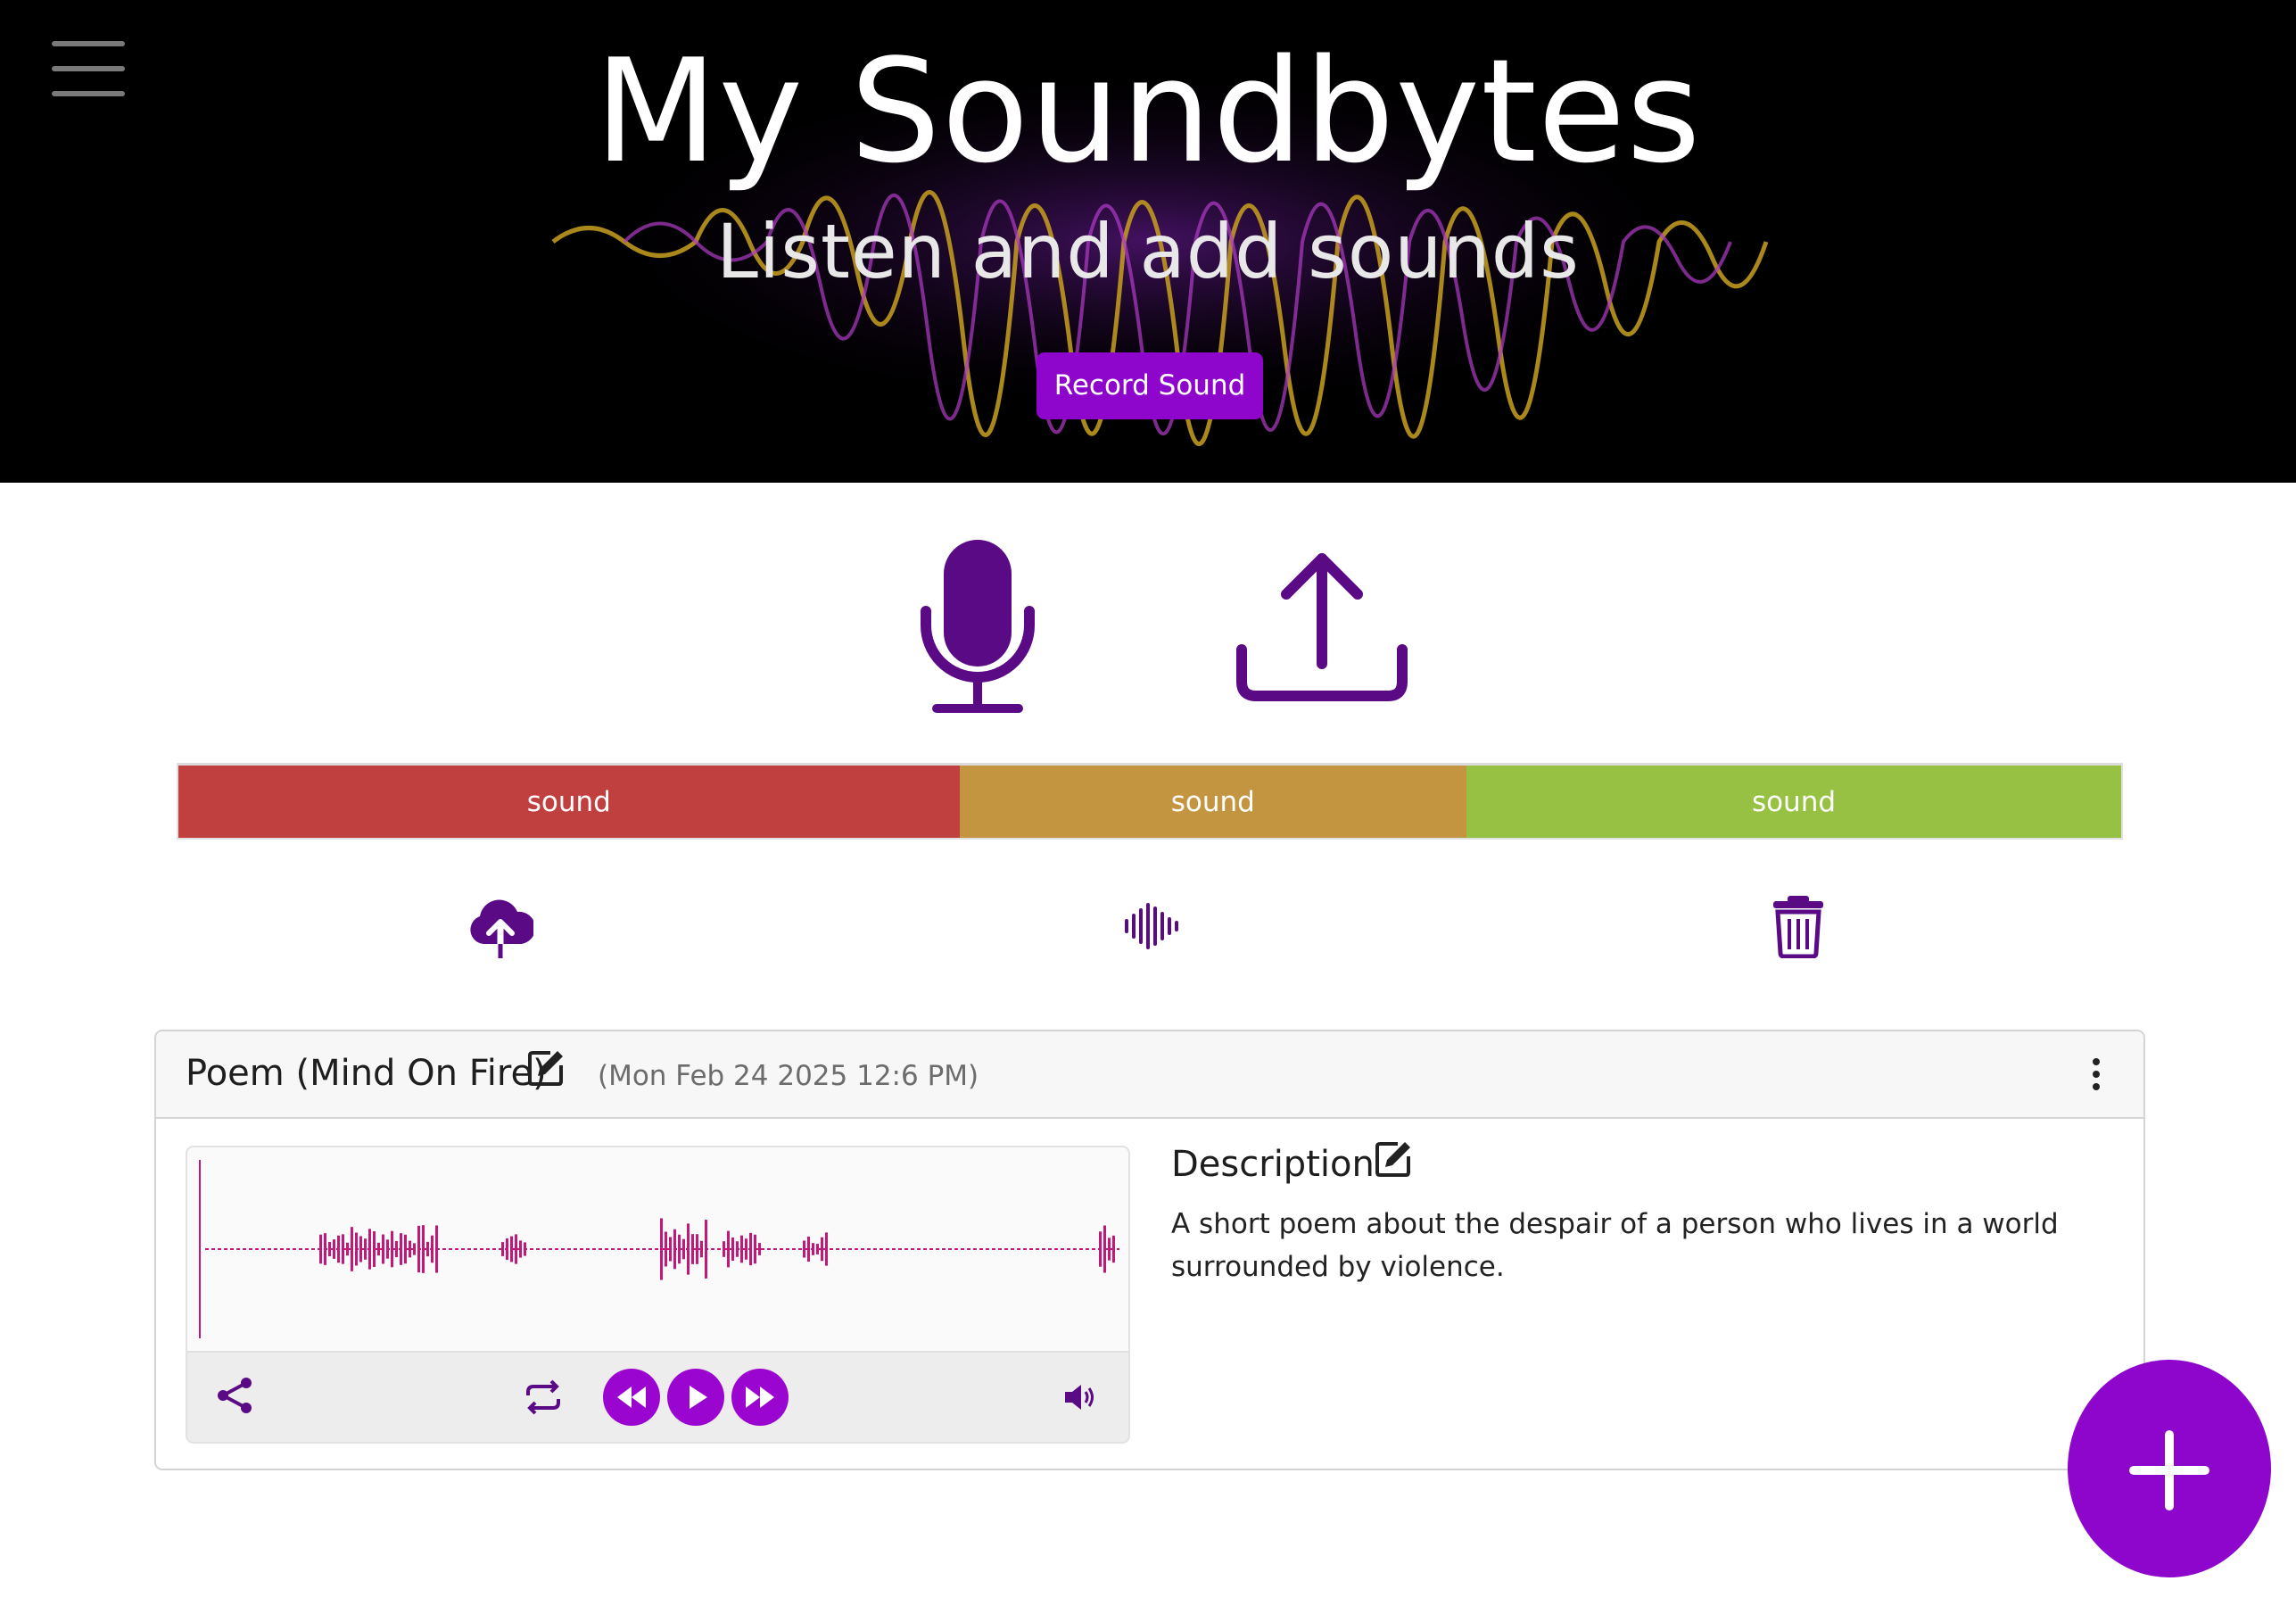 The width and height of the screenshot is (2296, 1606). I want to click on segment-2: sound, so click(1212, 802).